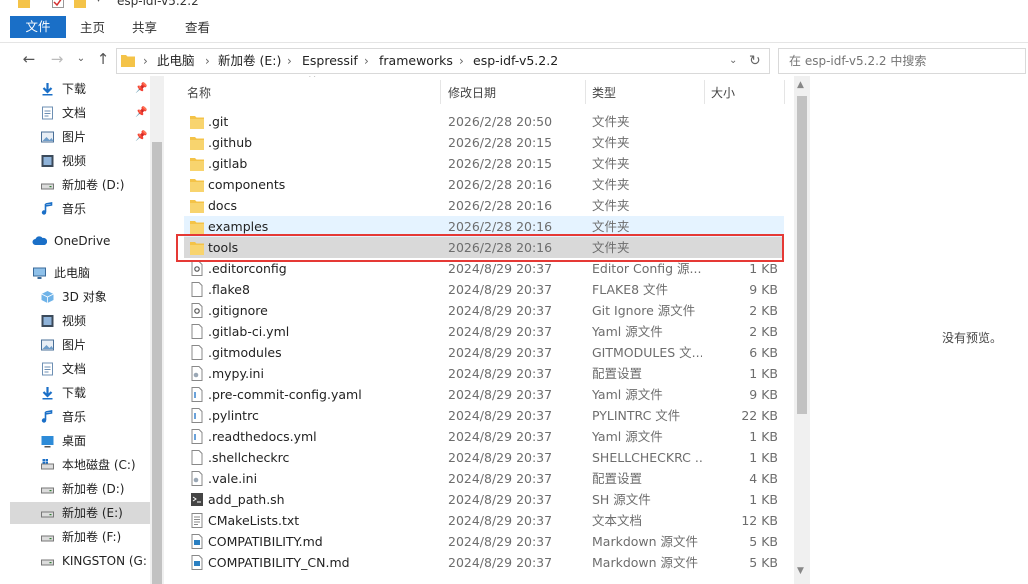  I want to click on address-dropdown-icon: ⌄, so click(733, 61).